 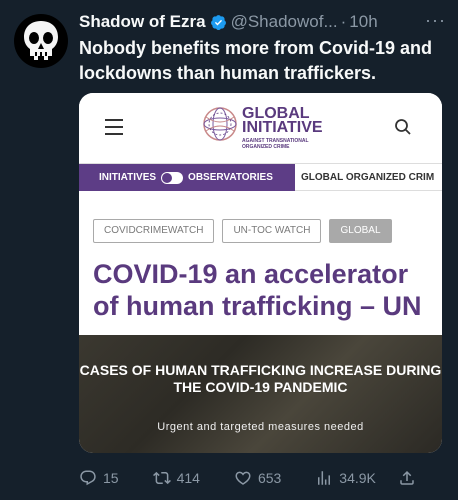 I want to click on retweet-icon, so click(x=161, y=478).